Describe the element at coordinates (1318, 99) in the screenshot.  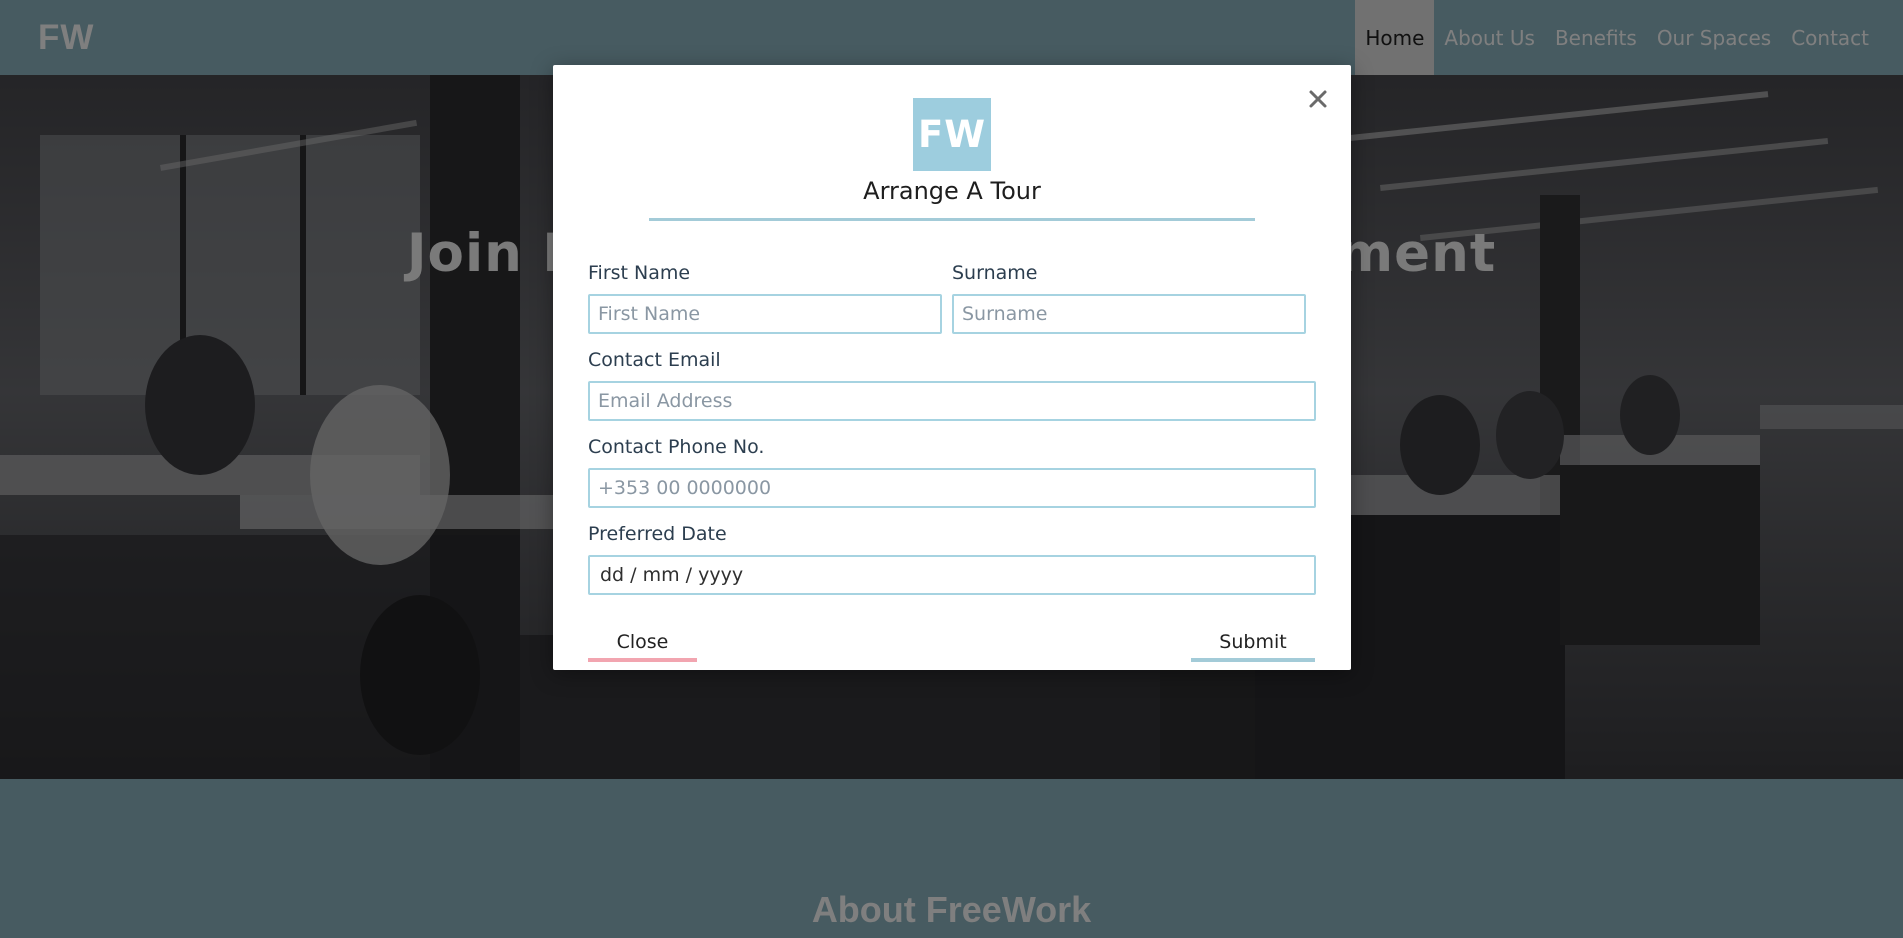
I see `close-icon` at that location.